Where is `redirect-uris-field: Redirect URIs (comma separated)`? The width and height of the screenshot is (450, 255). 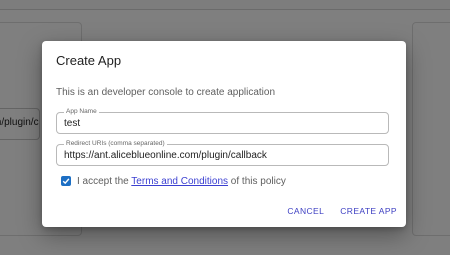
redirect-uris-field: Redirect URIs (comma separated) is located at coordinates (222, 153).